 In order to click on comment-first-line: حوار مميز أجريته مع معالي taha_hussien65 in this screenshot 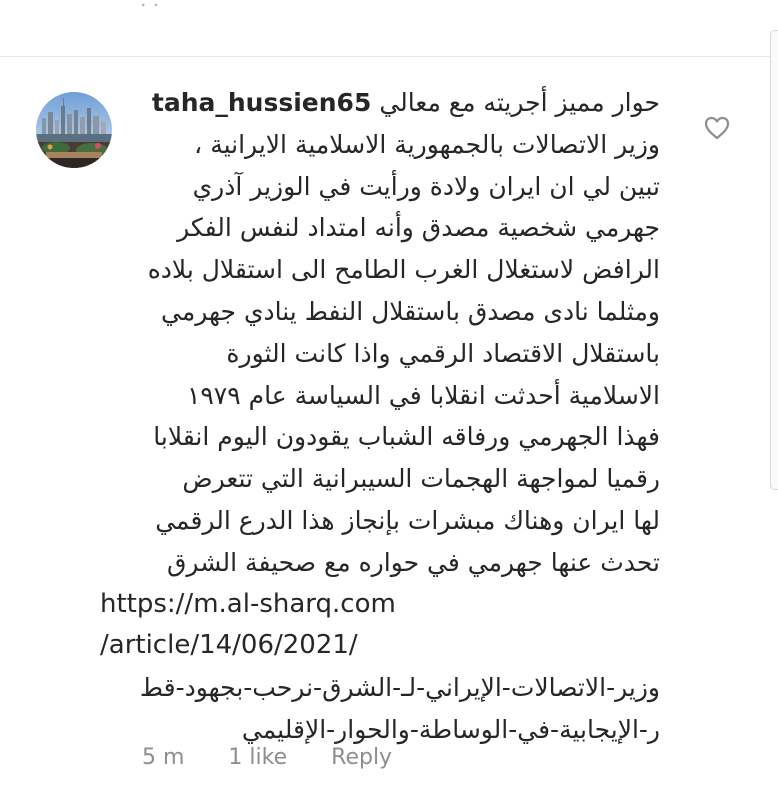, I will do `click(380, 103)`.